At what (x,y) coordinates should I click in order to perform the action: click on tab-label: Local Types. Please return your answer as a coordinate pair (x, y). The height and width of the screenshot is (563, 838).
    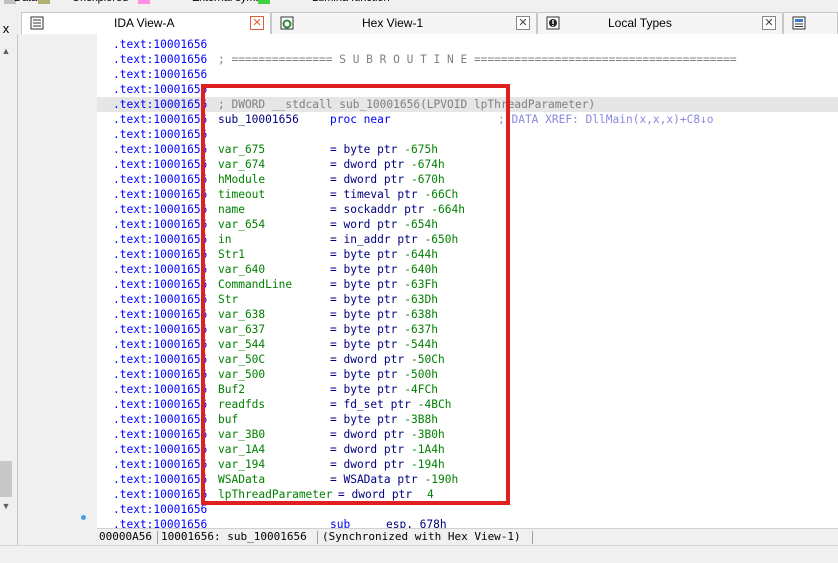
    Looking at the image, I should click on (640, 23).